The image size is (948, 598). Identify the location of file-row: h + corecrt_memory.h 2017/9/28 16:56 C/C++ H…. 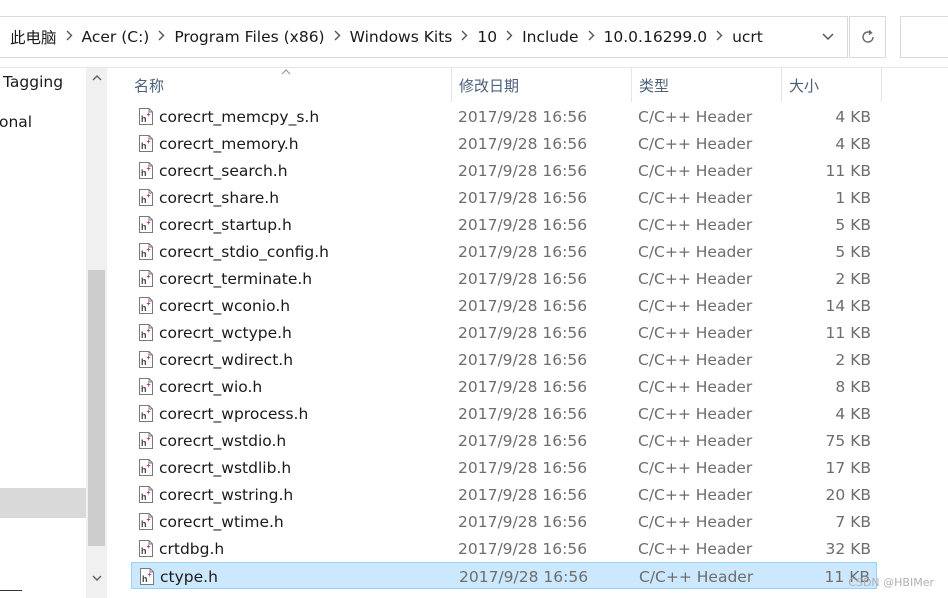
(504, 143).